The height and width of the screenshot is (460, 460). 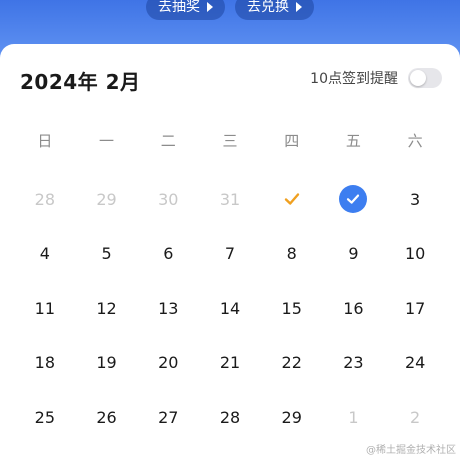 I want to click on calendar-day: 20, so click(x=168, y=363).